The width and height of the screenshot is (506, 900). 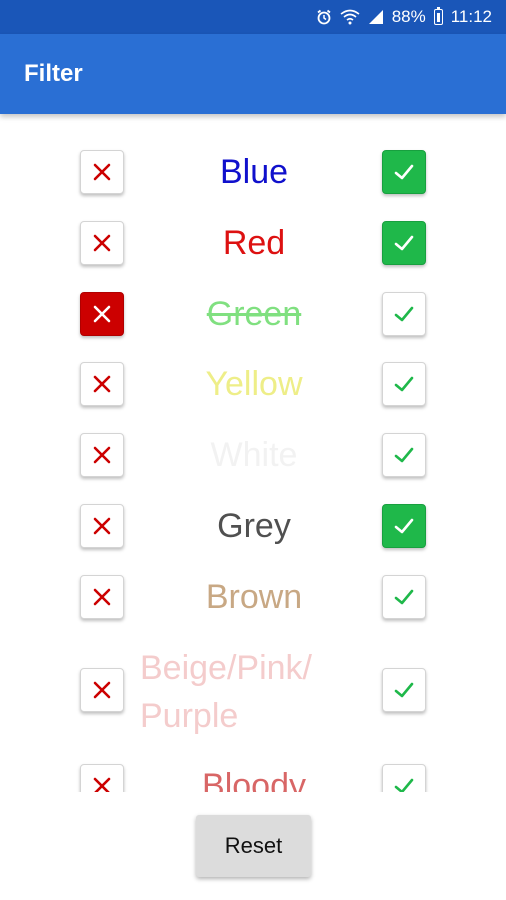 I want to click on color-label: Green, so click(x=254, y=314).